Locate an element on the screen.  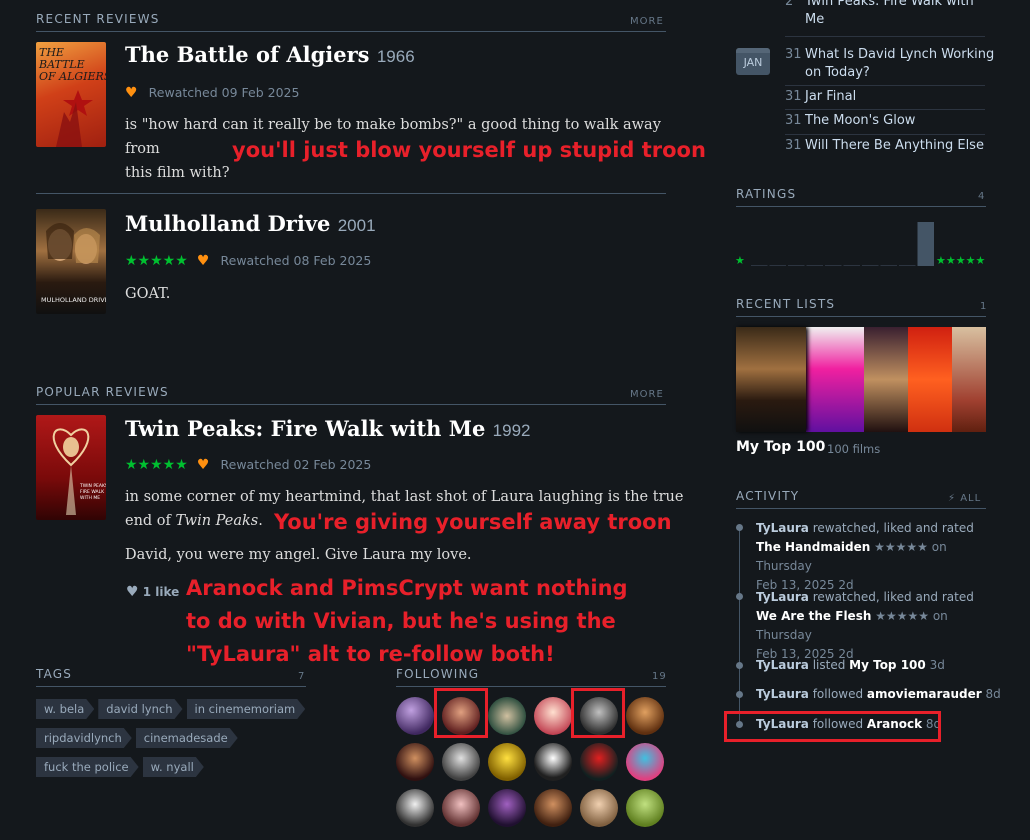
poster-mulholland-drive: MULHOLLAND DRIVE is located at coordinates (71, 261).